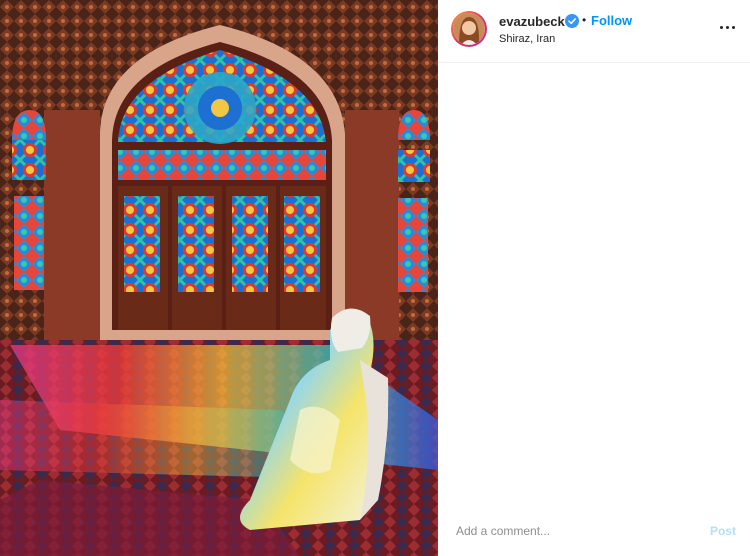 The image size is (750, 556). Describe the element at coordinates (527, 39) in the screenshot. I see `location-link: Shiraz, Iran` at that location.